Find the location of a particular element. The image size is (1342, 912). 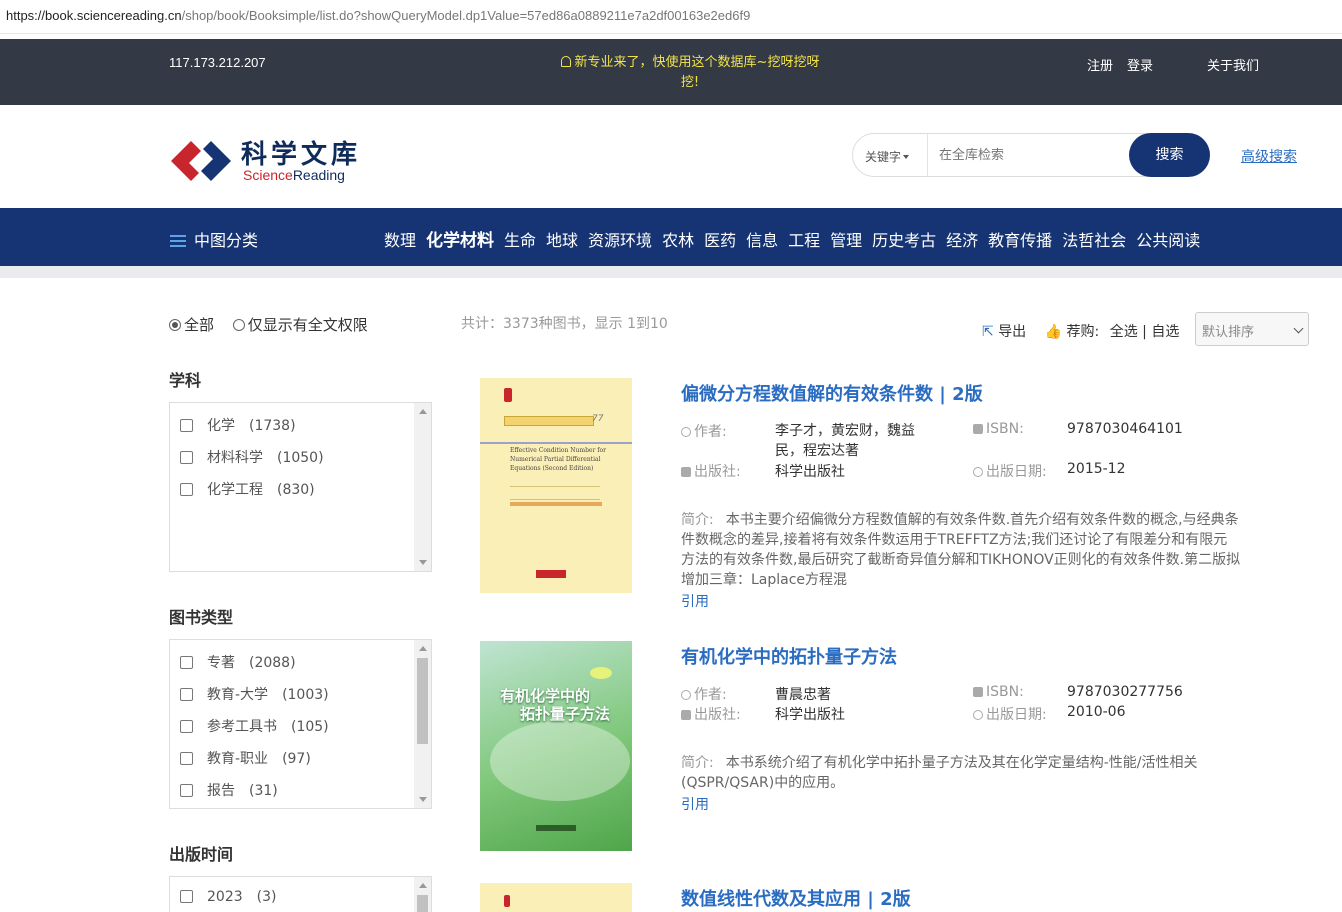

nav-item: 经济 is located at coordinates (962, 240).